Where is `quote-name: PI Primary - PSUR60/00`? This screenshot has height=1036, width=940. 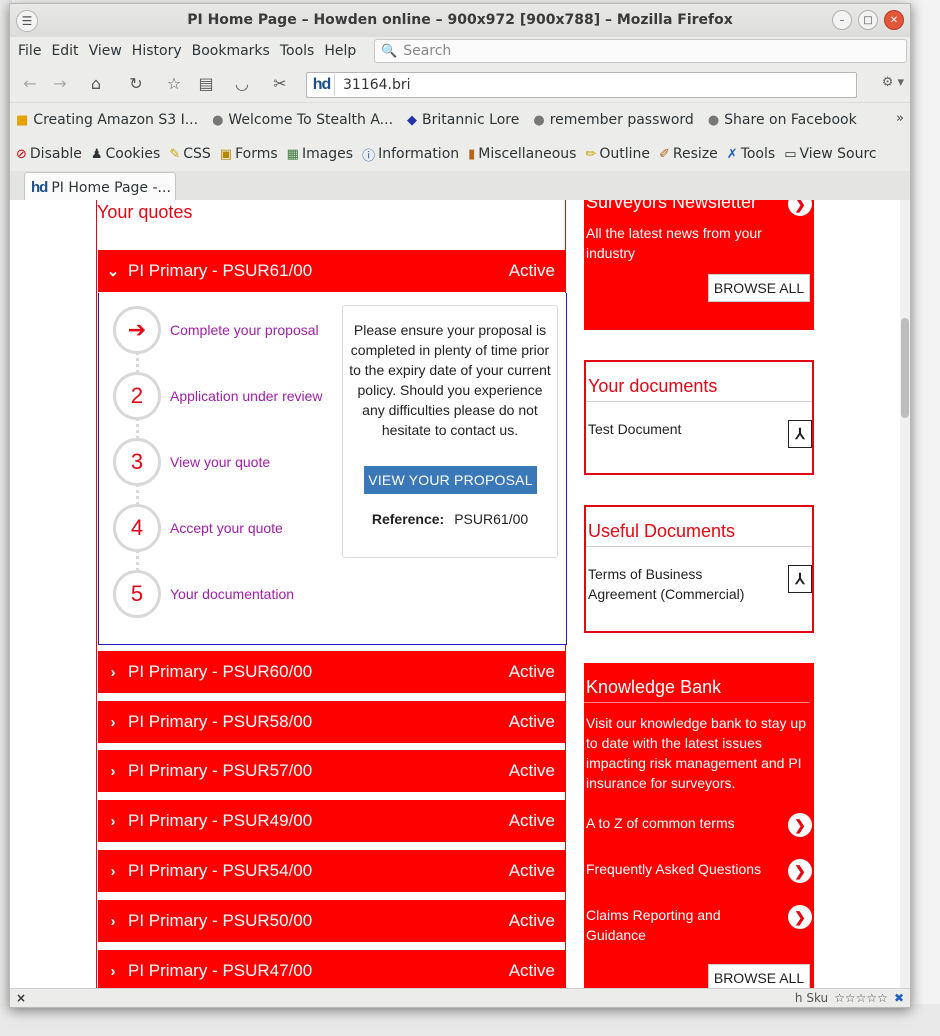 quote-name: PI Primary - PSUR60/00 is located at coordinates (220, 671).